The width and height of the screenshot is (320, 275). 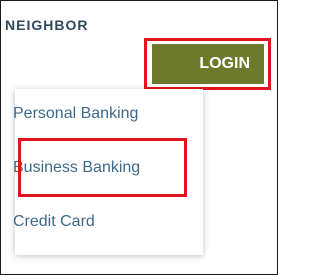 What do you see at coordinates (208, 64) in the screenshot?
I see `login-button: LOGIN` at bounding box center [208, 64].